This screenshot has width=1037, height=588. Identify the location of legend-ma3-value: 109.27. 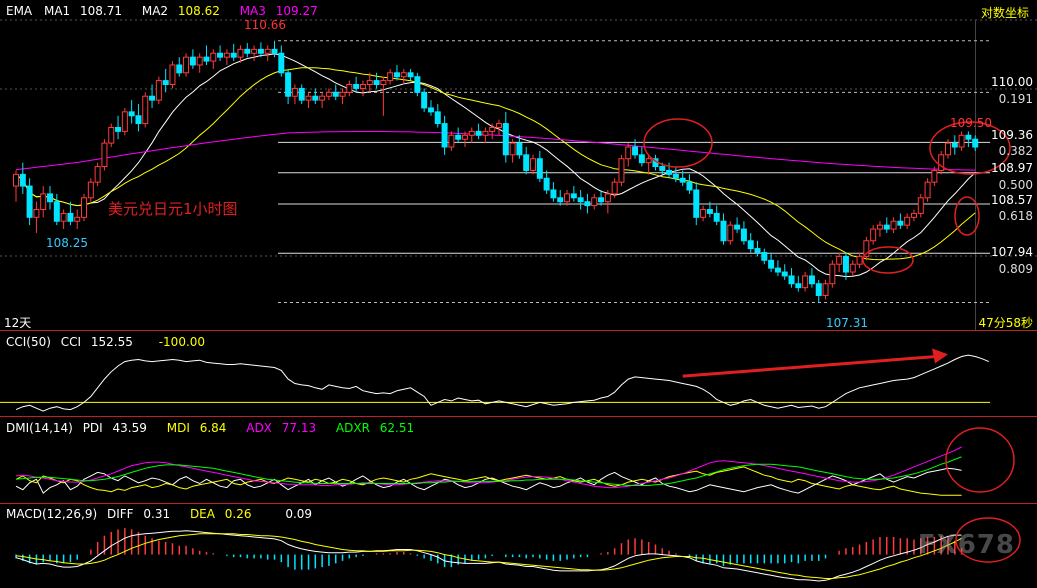
(296, 11).